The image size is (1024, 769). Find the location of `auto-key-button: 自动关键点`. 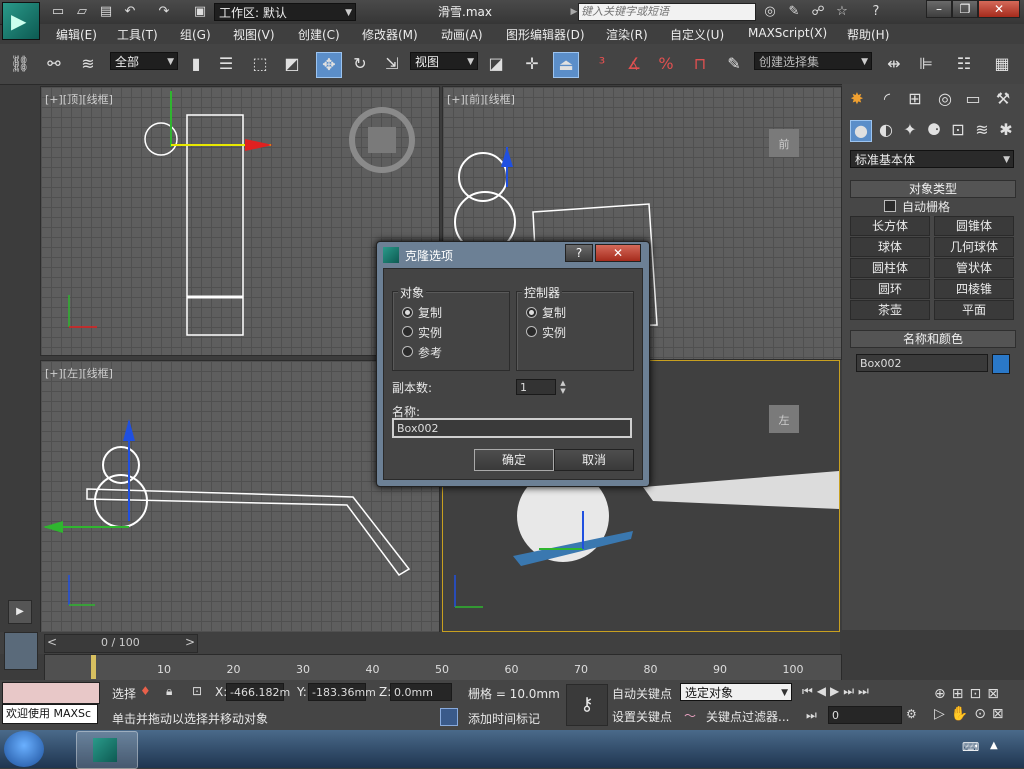

auto-key-button: 自动关键点 is located at coordinates (642, 693).